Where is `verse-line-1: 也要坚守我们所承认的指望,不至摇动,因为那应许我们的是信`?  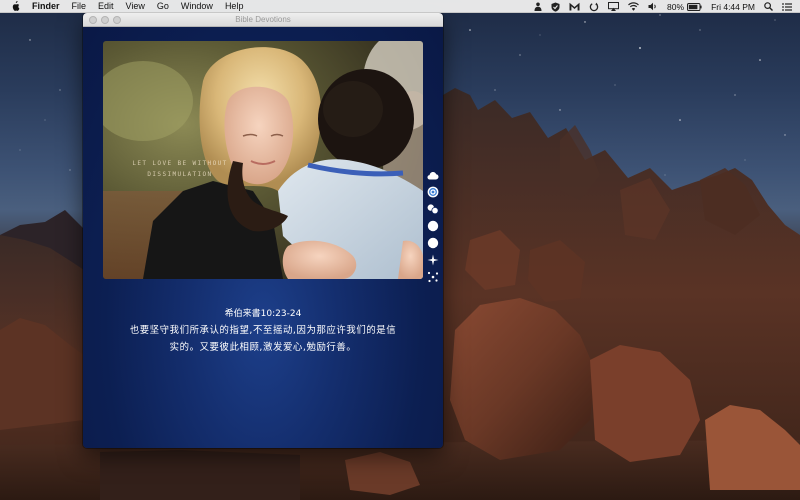 verse-line-1: 也要坚守我们所承认的指望,不至摇动,因为那应许我们的是信 is located at coordinates (263, 330).